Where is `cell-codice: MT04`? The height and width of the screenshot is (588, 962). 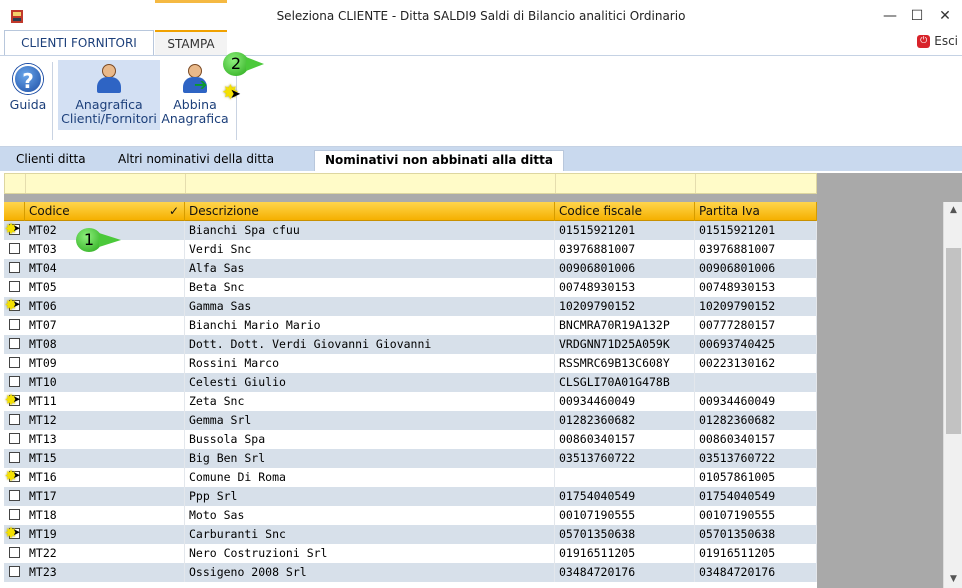
cell-codice: MT04 is located at coordinates (105, 268).